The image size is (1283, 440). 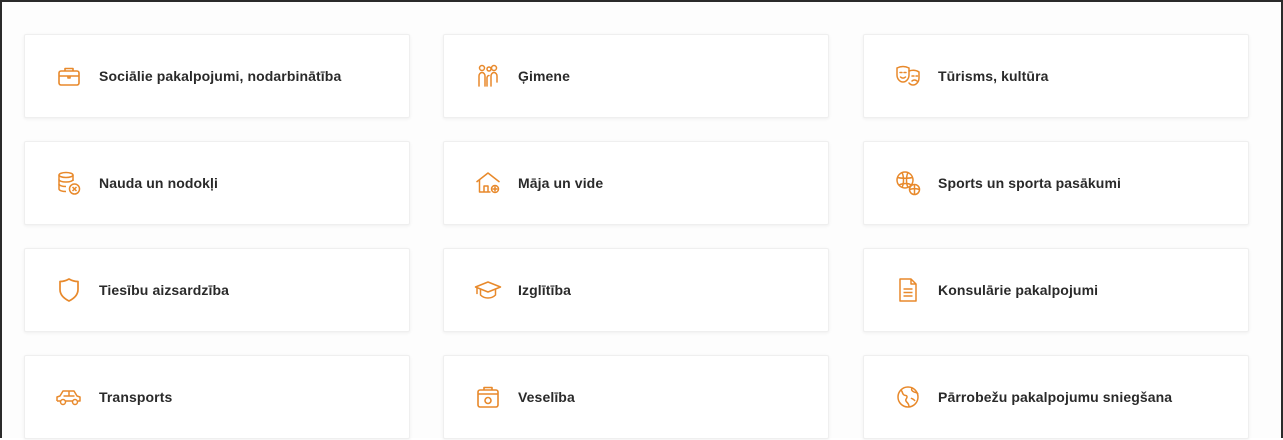 I want to click on category-card-cross-border-services: Pārrobežu pakalpojumu sniegšana, so click(x=1056, y=397).